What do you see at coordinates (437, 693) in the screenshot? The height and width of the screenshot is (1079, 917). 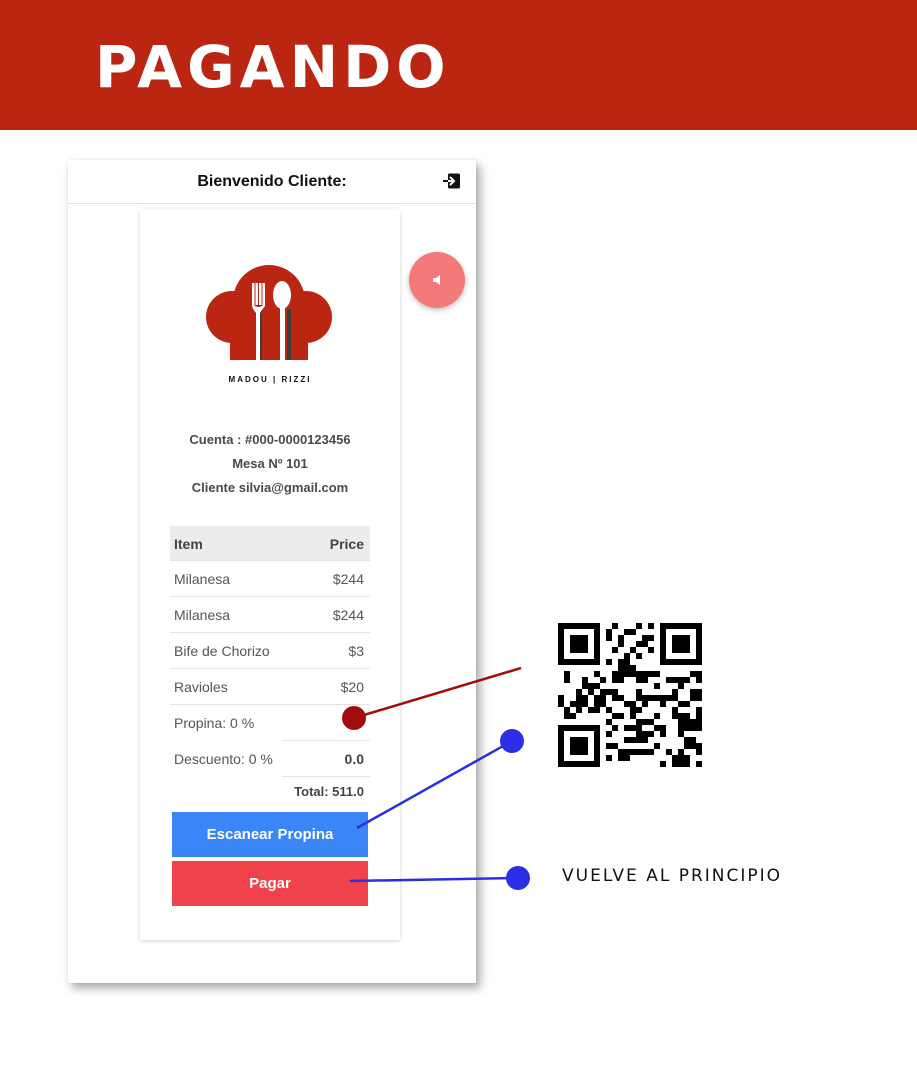 I see `tip-pointer-line` at bounding box center [437, 693].